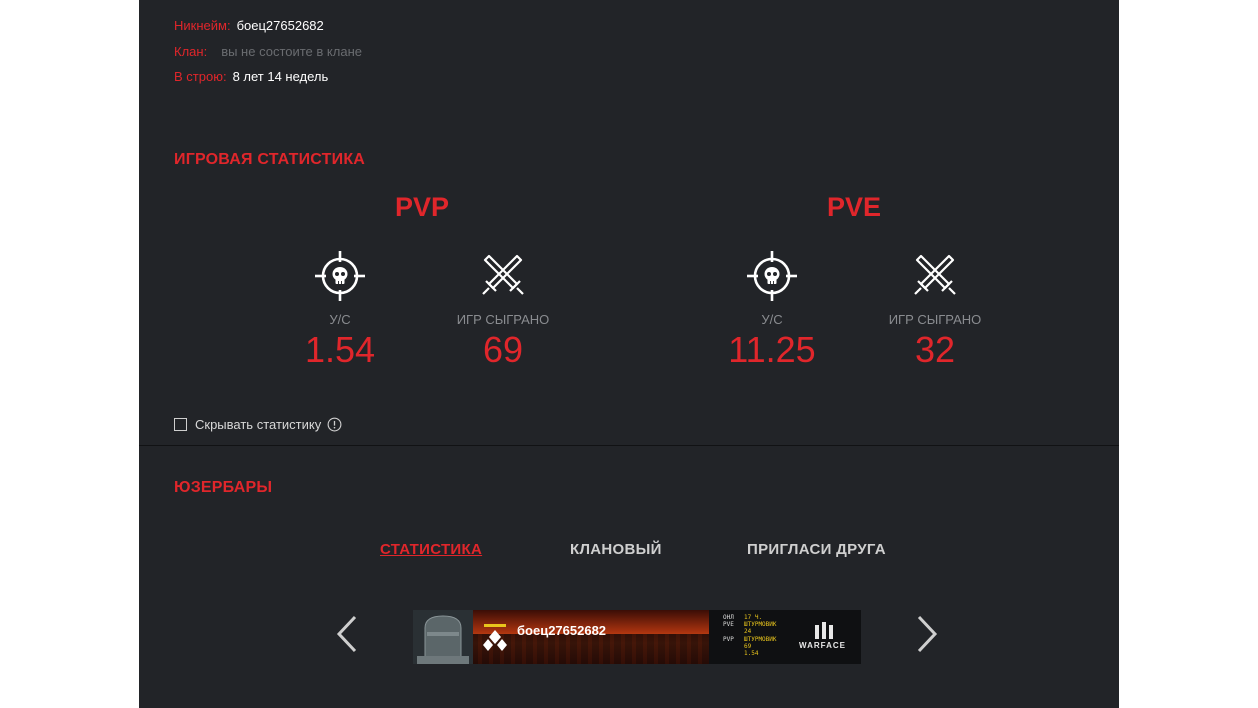  What do you see at coordinates (503, 310) in the screenshot?
I see `pvp-games-stat: ИГР СЫГРАНО 69` at bounding box center [503, 310].